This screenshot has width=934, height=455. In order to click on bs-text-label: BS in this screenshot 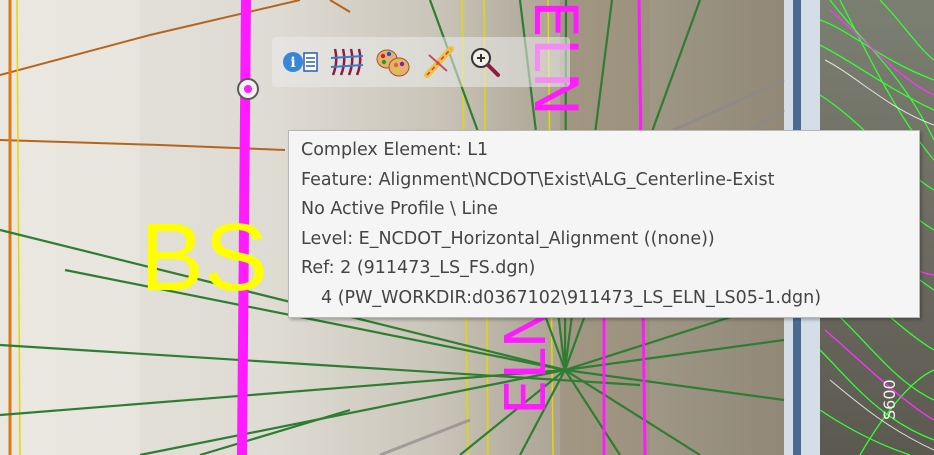, I will do `click(204, 257)`.